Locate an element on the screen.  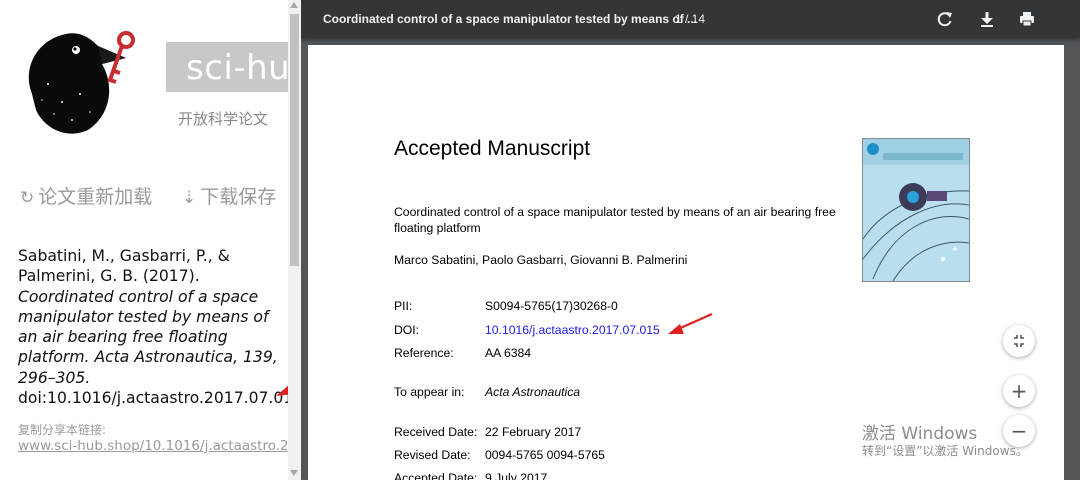
page-scrollbar is located at coordinates (294, 240).